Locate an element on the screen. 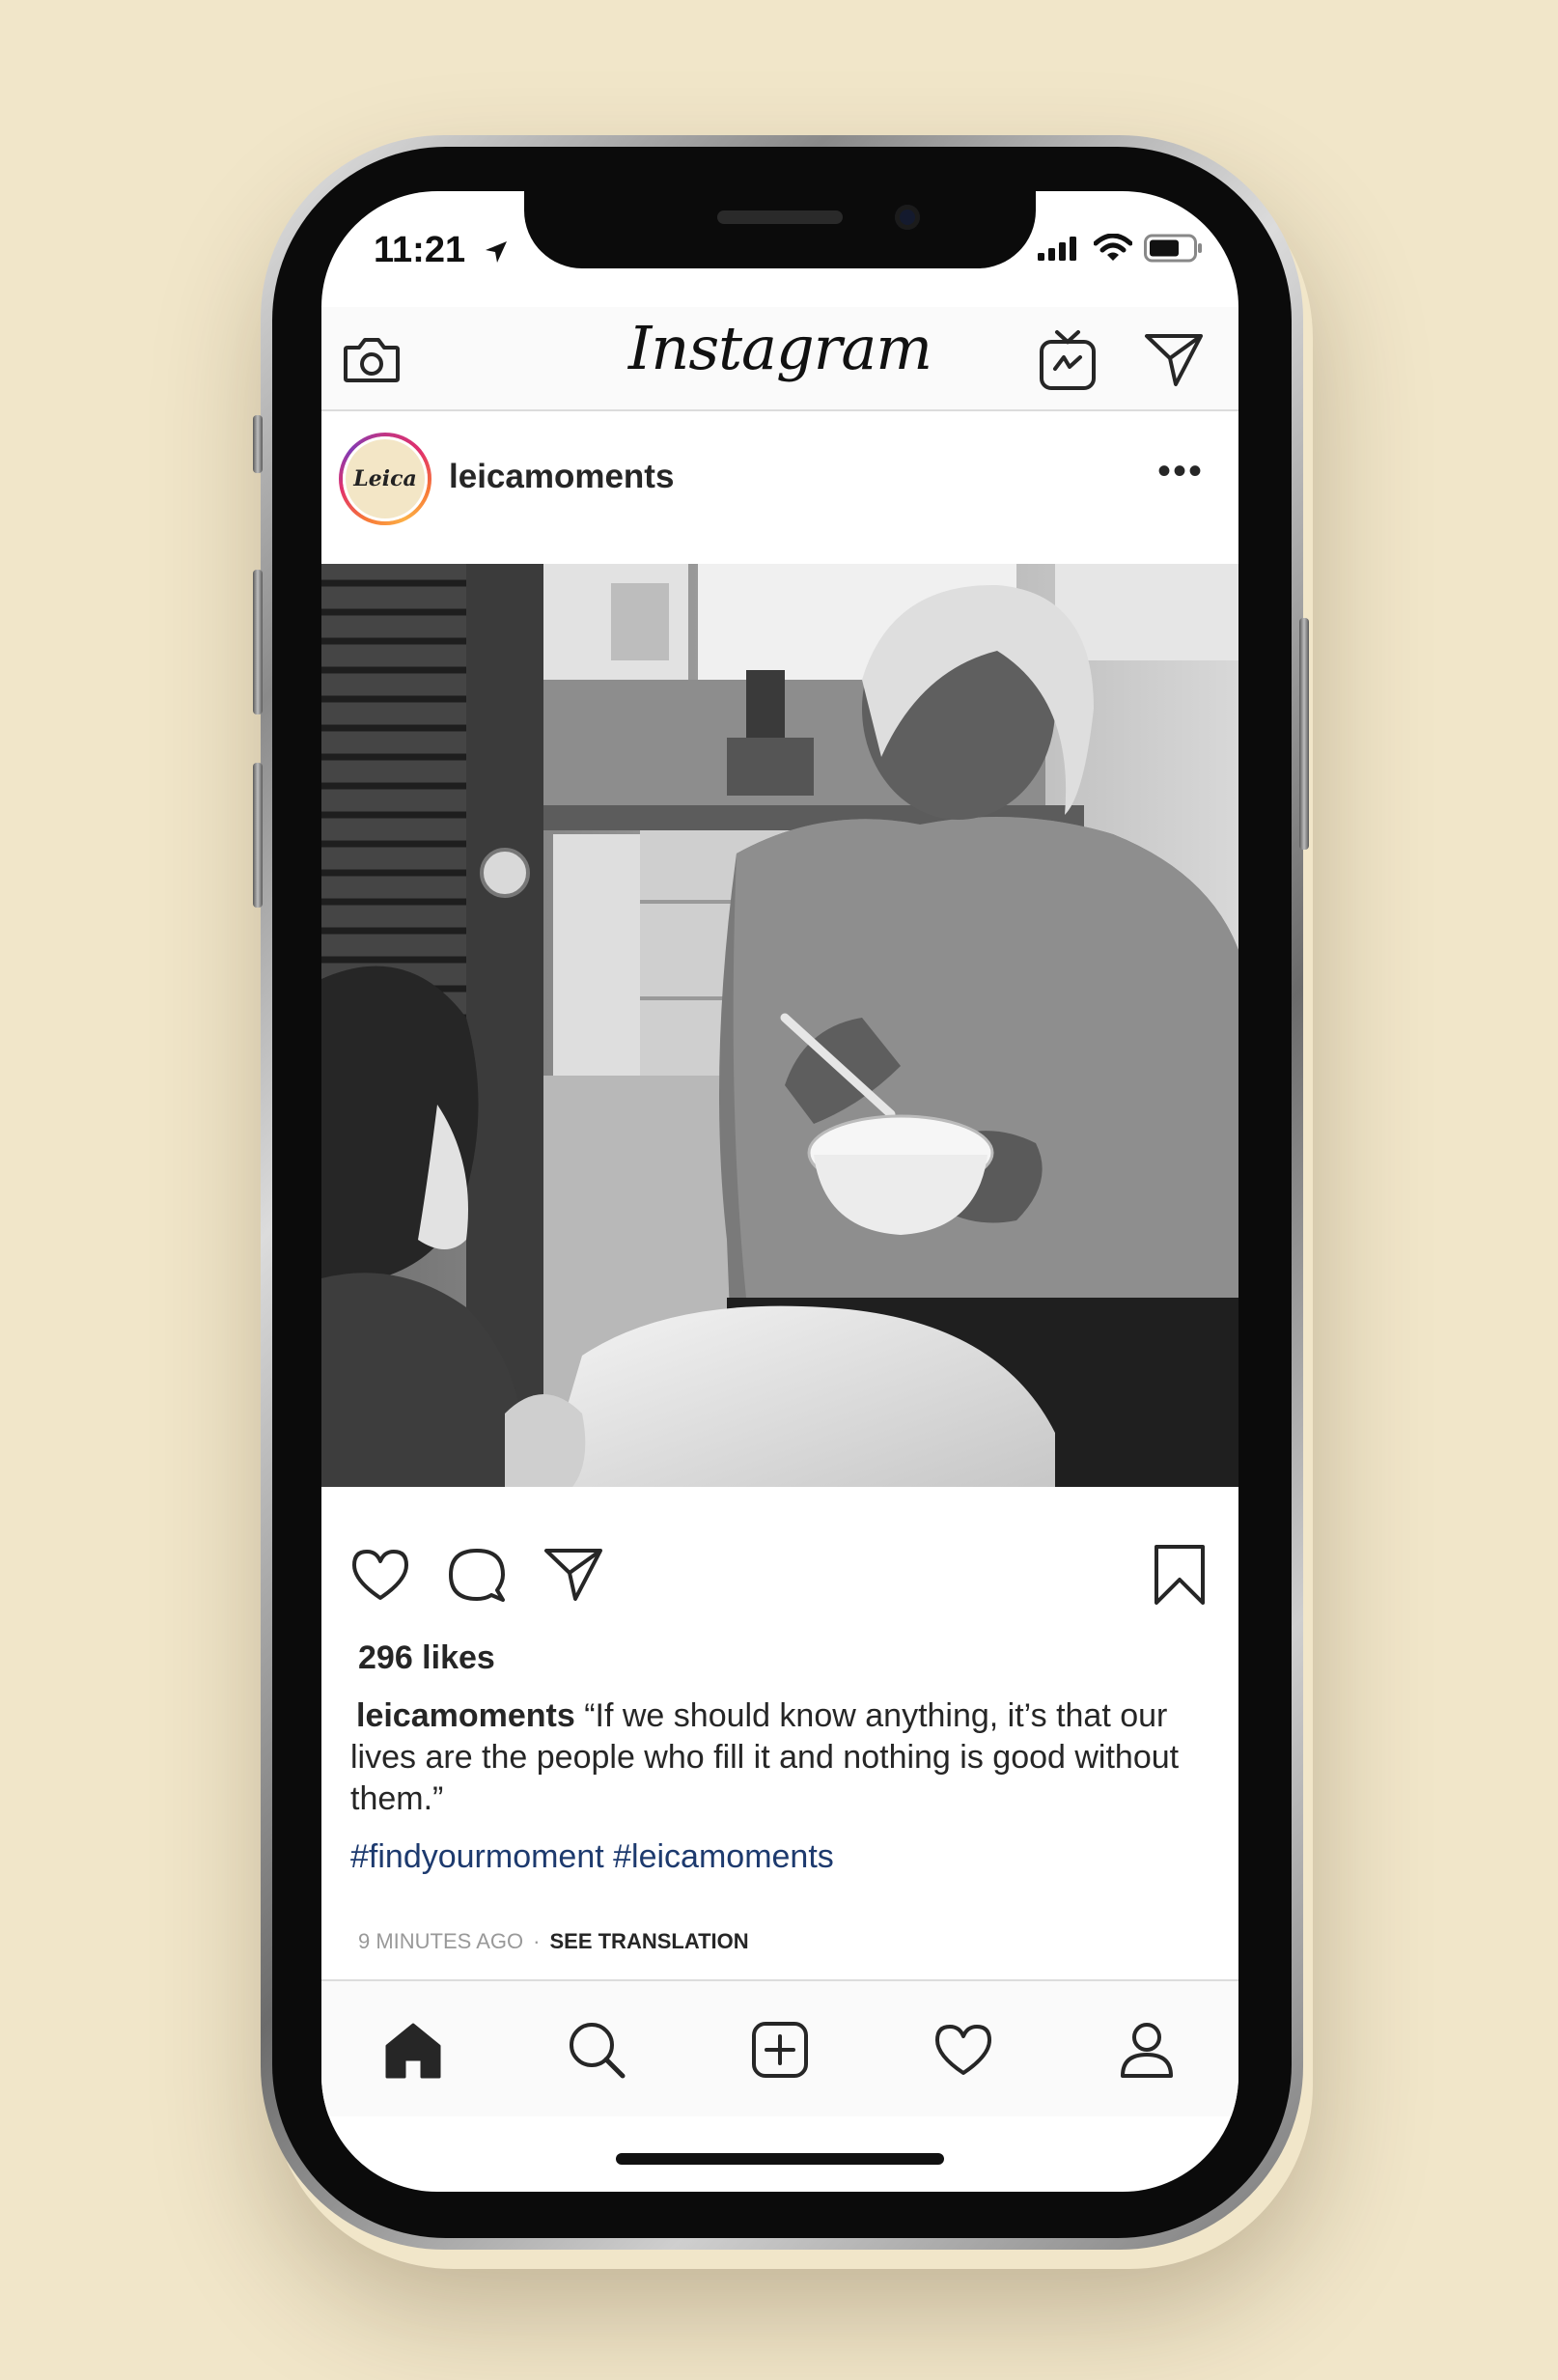 The width and height of the screenshot is (1558, 2380). like-button is located at coordinates (380, 1575).